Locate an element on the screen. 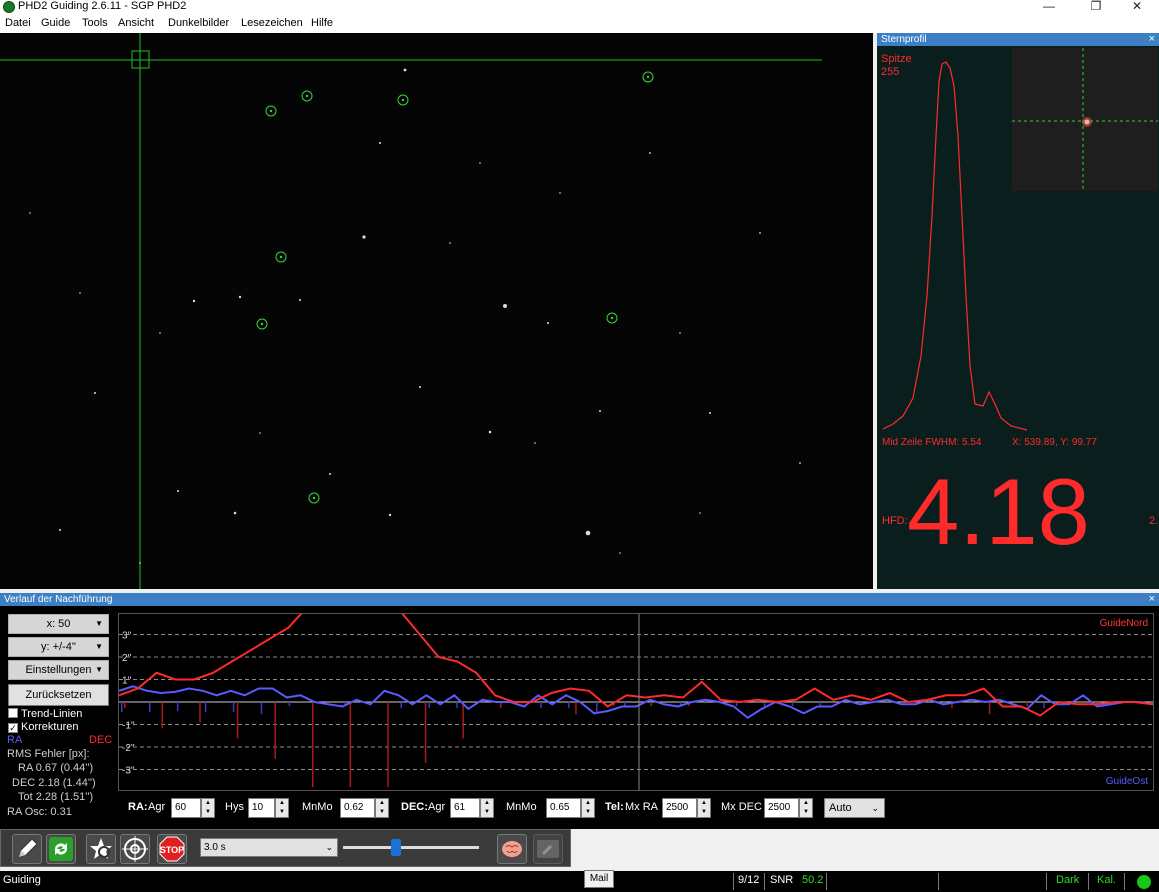 This screenshot has height=892, width=1159. ra-legend: RA is located at coordinates (15, 740).